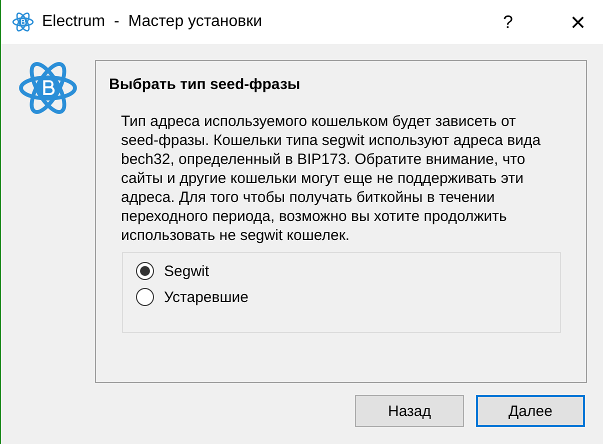 Image resolution: width=603 pixels, height=444 pixels. What do you see at coordinates (530, 411) in the screenshot?
I see `next-button: Далее` at bounding box center [530, 411].